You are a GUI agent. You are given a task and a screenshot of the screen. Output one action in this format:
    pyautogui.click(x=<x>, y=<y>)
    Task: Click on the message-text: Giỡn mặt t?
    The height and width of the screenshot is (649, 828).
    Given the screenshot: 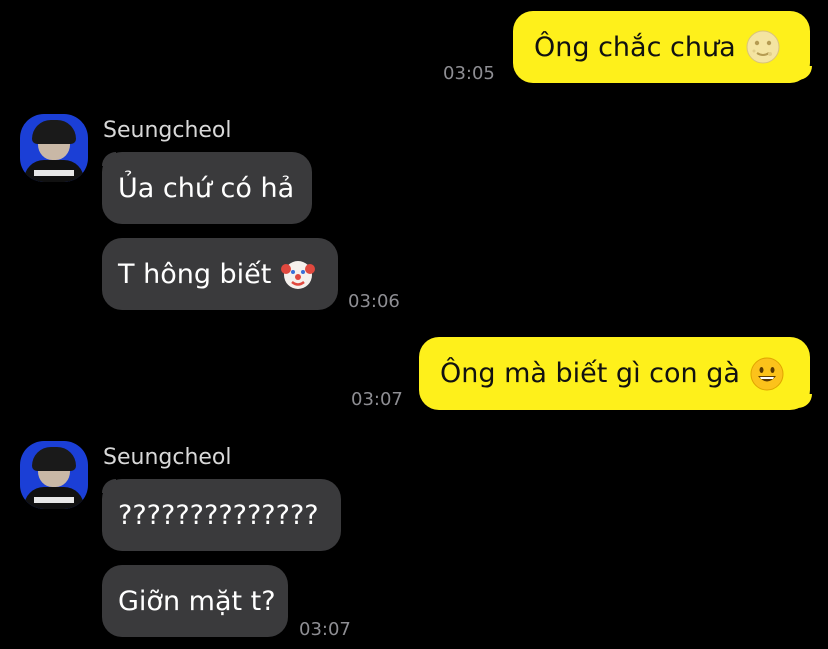 What is the action you would take?
    pyautogui.click(x=197, y=601)
    